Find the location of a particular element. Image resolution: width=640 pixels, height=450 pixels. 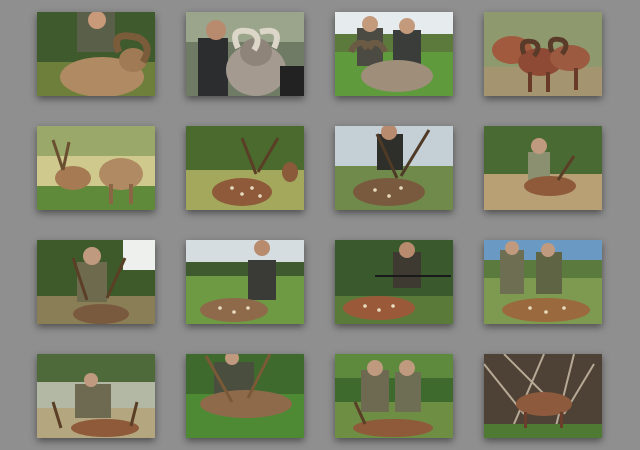

red-sheep-herd-image is located at coordinates (543, 54).